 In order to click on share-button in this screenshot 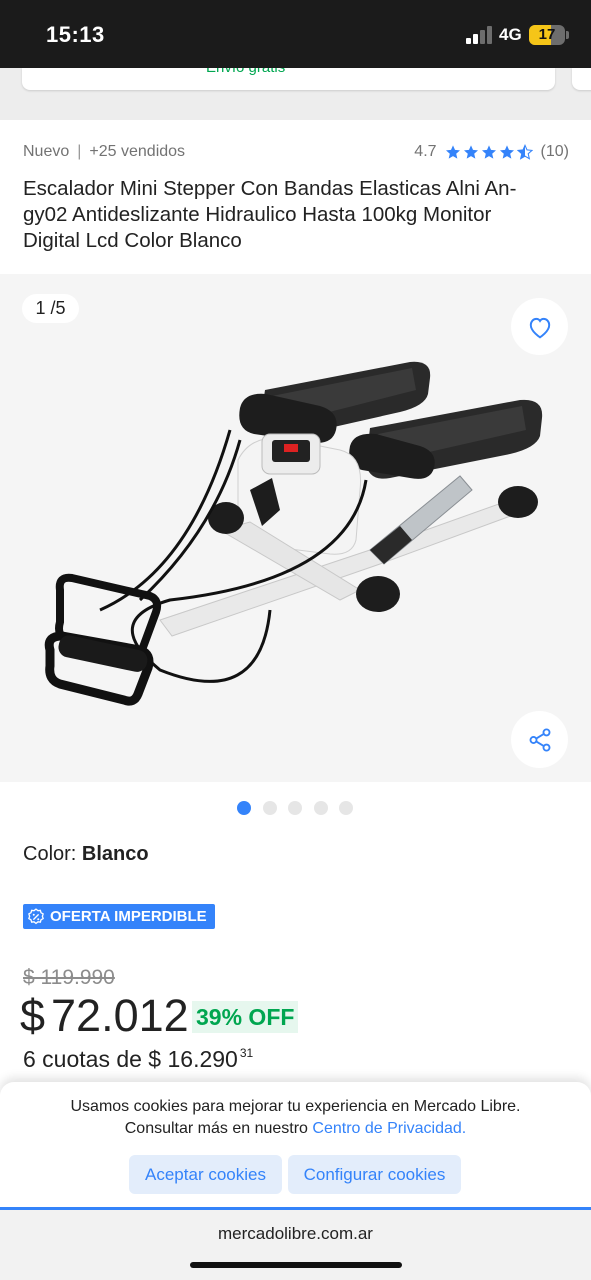, I will do `click(539, 739)`.